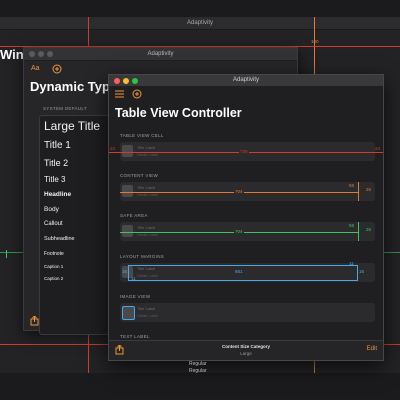 The image size is (400, 400). Describe the element at coordinates (12, 54) in the screenshot. I see `page-title-fragment: Win` at that location.